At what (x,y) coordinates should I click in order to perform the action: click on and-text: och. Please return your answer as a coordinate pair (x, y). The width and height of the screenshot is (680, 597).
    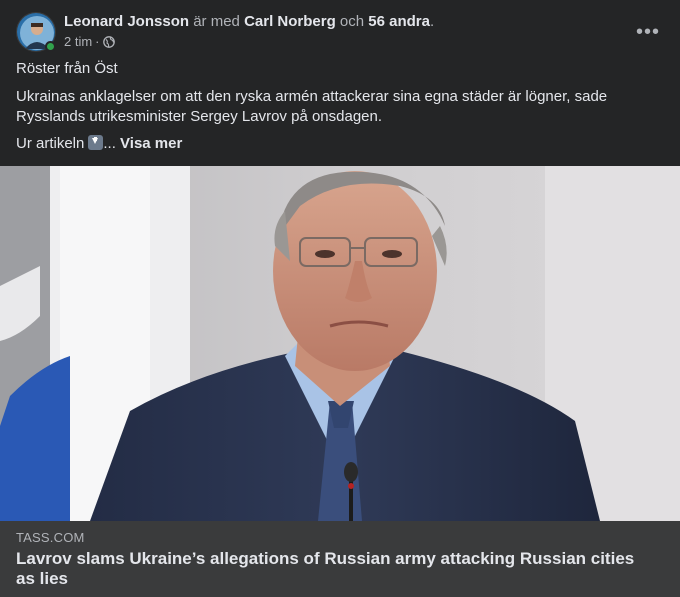
    Looking at the image, I should click on (352, 21).